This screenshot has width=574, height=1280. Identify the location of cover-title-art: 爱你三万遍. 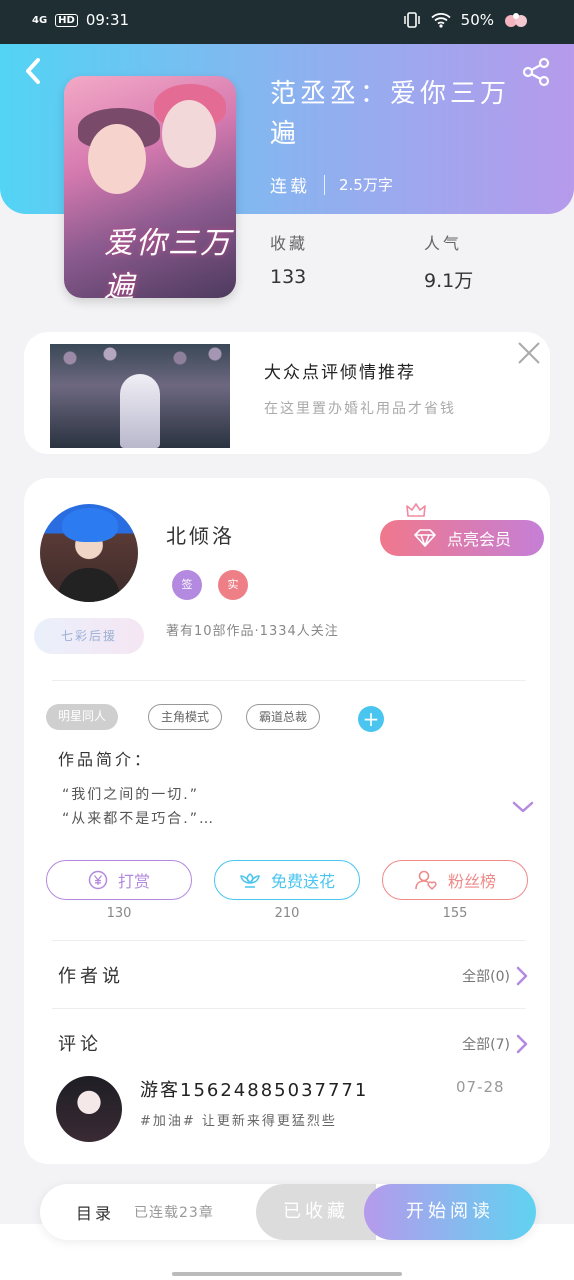
(168, 262).